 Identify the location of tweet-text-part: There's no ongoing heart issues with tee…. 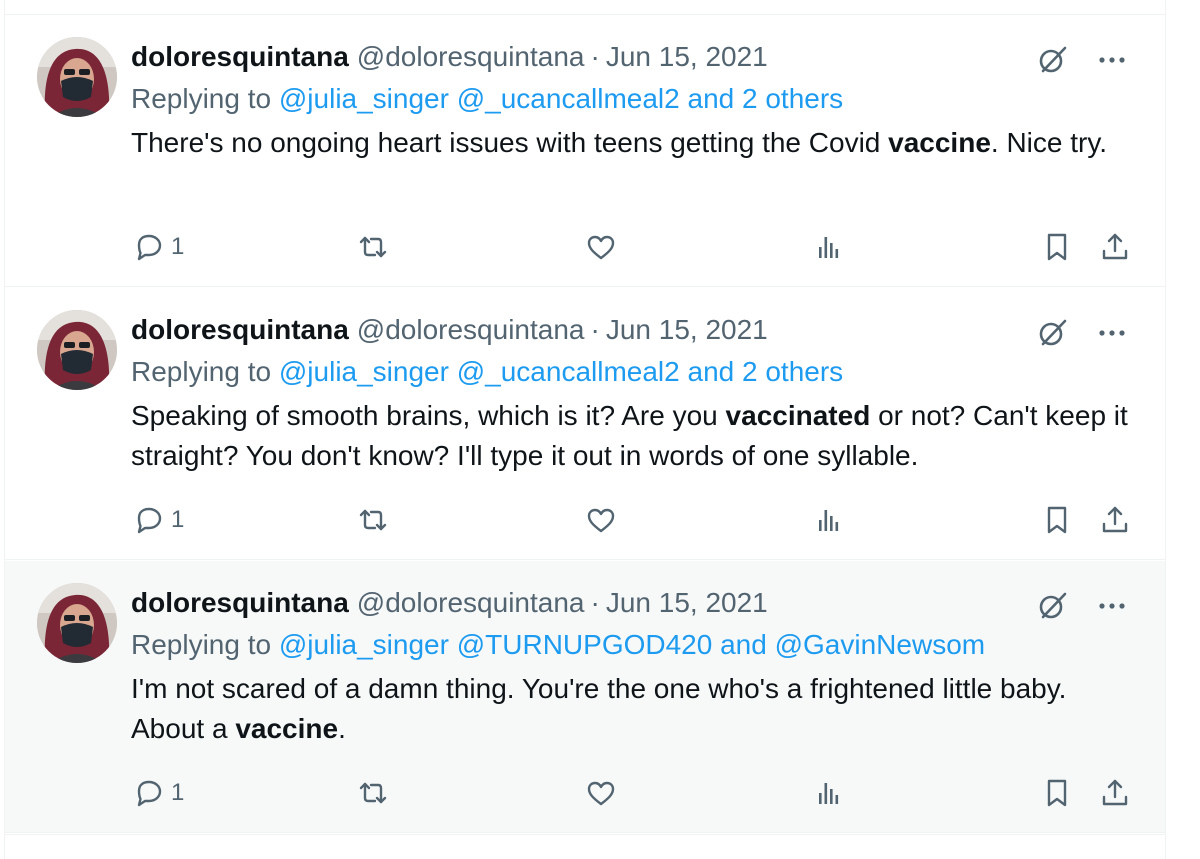
(510, 142).